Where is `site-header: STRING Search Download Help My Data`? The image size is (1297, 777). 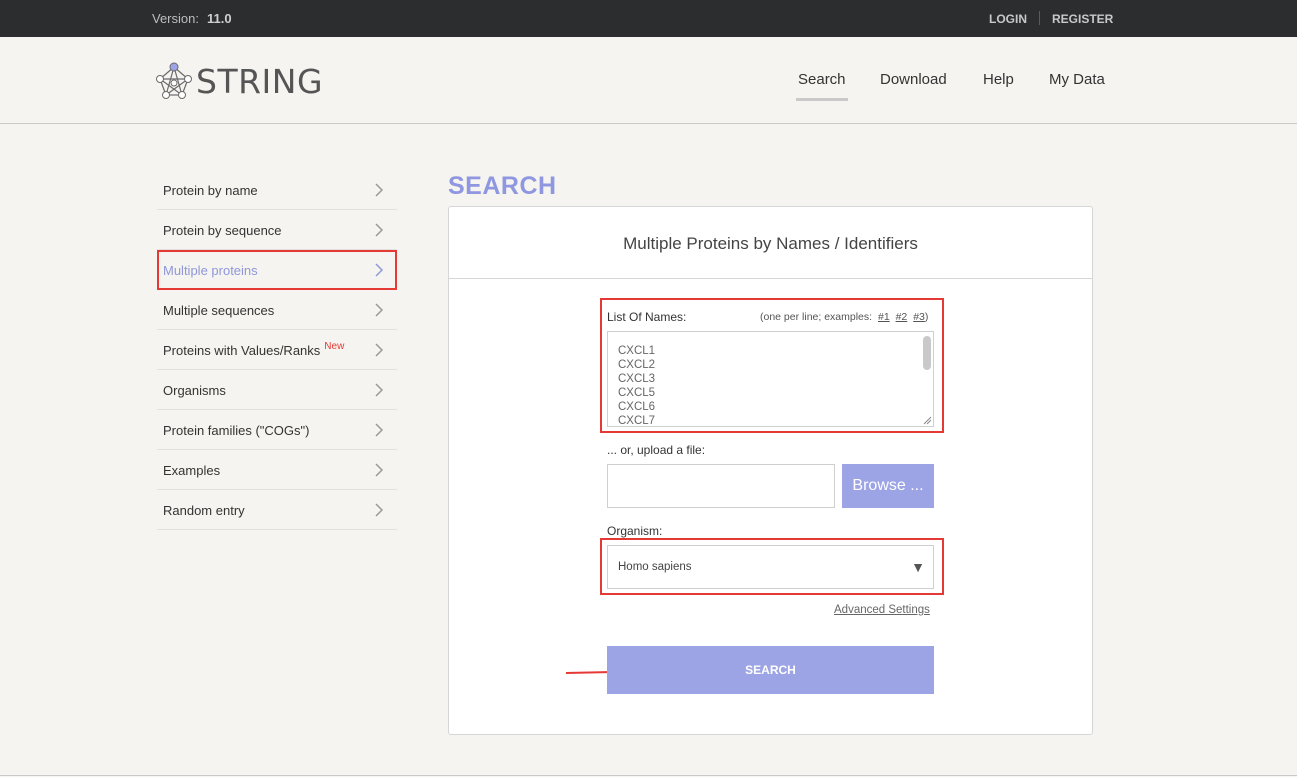
site-header: STRING Search Download Help My Data is located at coordinates (648, 80).